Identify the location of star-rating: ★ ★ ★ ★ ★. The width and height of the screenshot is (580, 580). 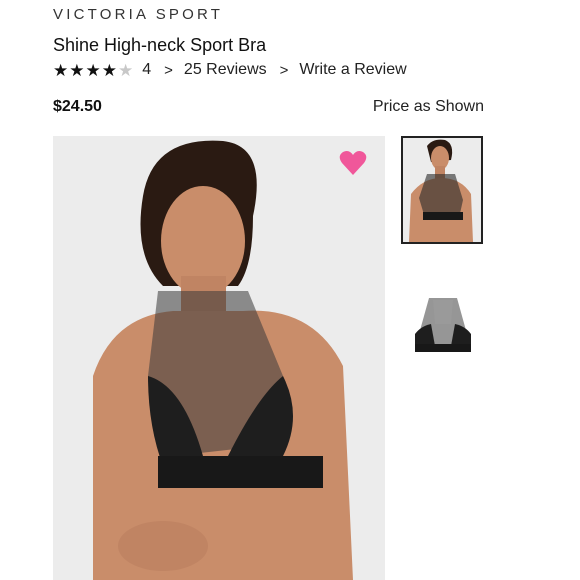
(93, 70).